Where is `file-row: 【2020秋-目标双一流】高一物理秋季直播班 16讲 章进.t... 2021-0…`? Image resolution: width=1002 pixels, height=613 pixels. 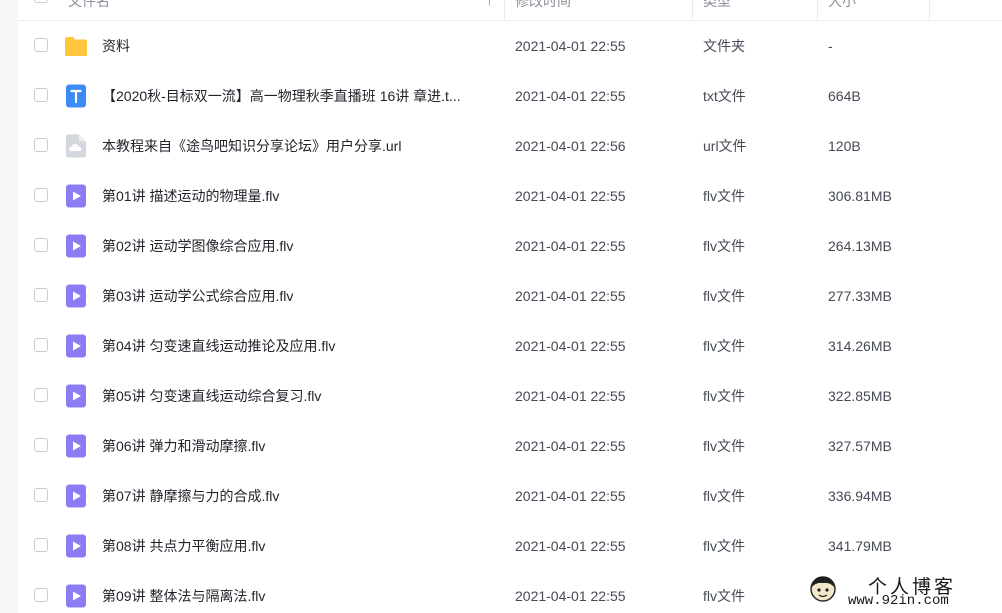 file-row: 【2020秋-目标双一流】高一物理秋季直播班 16讲 章进.t... 2021-0… is located at coordinates (510, 96).